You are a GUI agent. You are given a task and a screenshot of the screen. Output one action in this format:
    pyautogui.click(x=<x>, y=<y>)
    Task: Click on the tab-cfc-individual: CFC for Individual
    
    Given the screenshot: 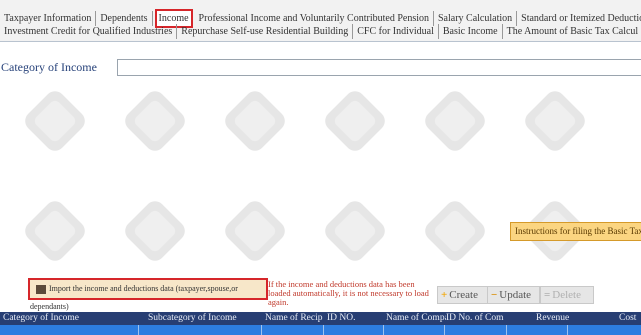 What is the action you would take?
    pyautogui.click(x=396, y=31)
    